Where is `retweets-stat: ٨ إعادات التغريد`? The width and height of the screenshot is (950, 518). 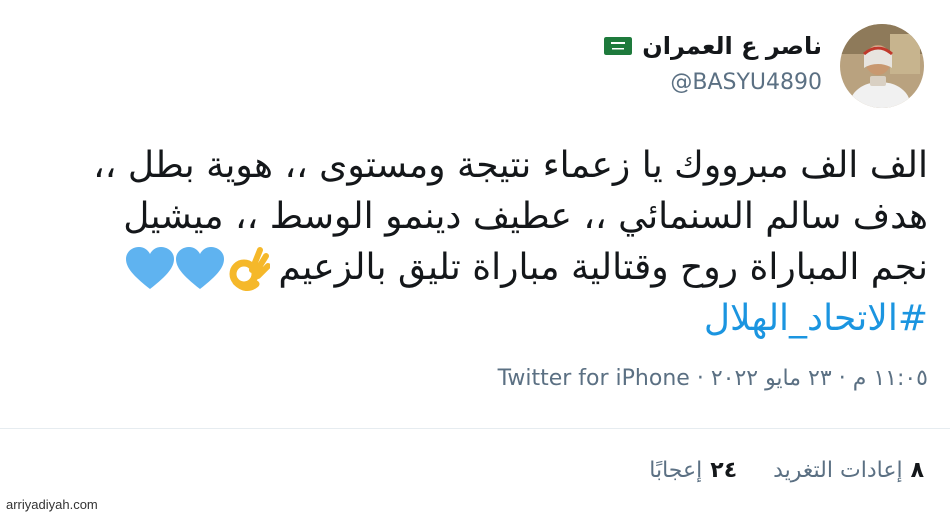
retweets-stat: ٨ إعادات التغريد is located at coordinates (848, 470).